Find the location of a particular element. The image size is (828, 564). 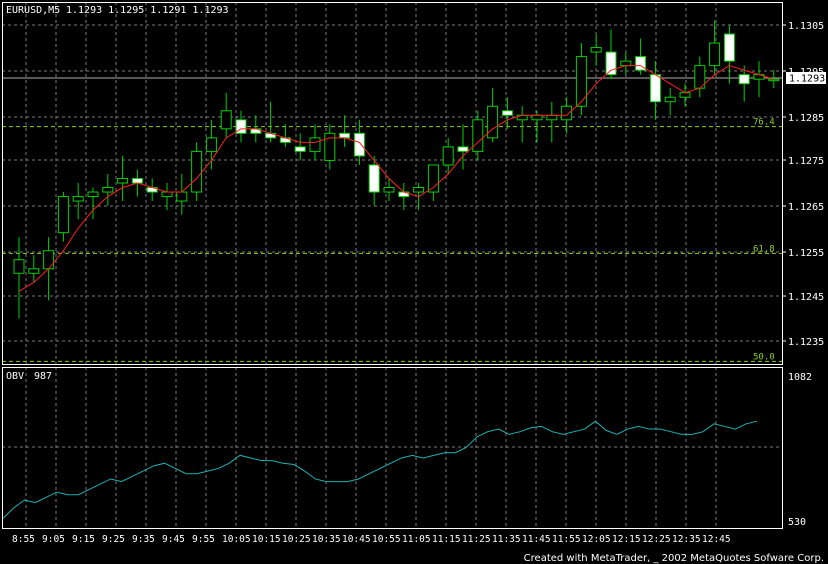

time-tick-label: 9:35 is located at coordinates (143, 539).